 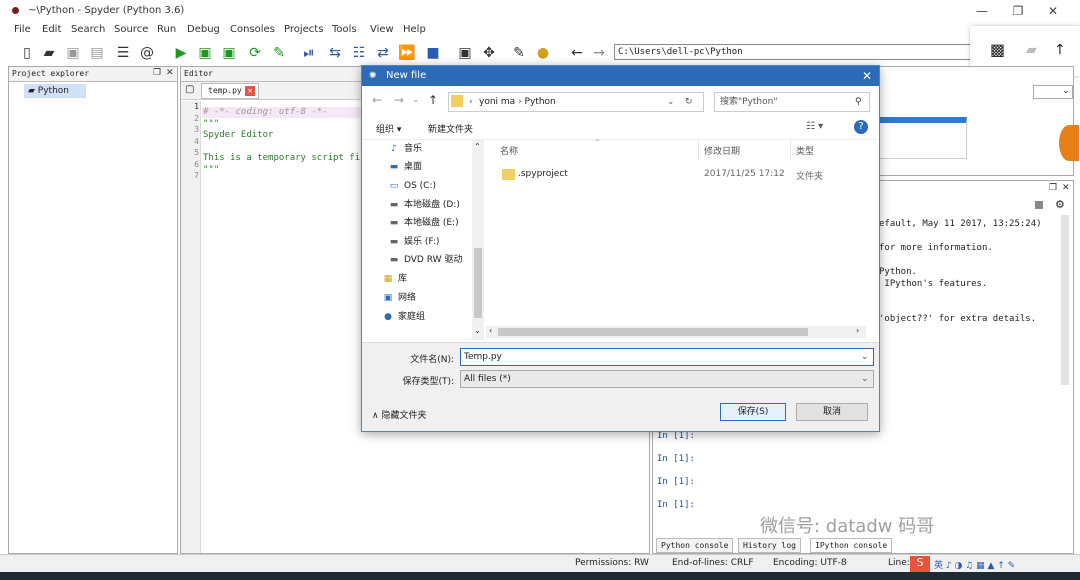 I want to click on project-root-item: ▰ Python, so click(x=55, y=91).